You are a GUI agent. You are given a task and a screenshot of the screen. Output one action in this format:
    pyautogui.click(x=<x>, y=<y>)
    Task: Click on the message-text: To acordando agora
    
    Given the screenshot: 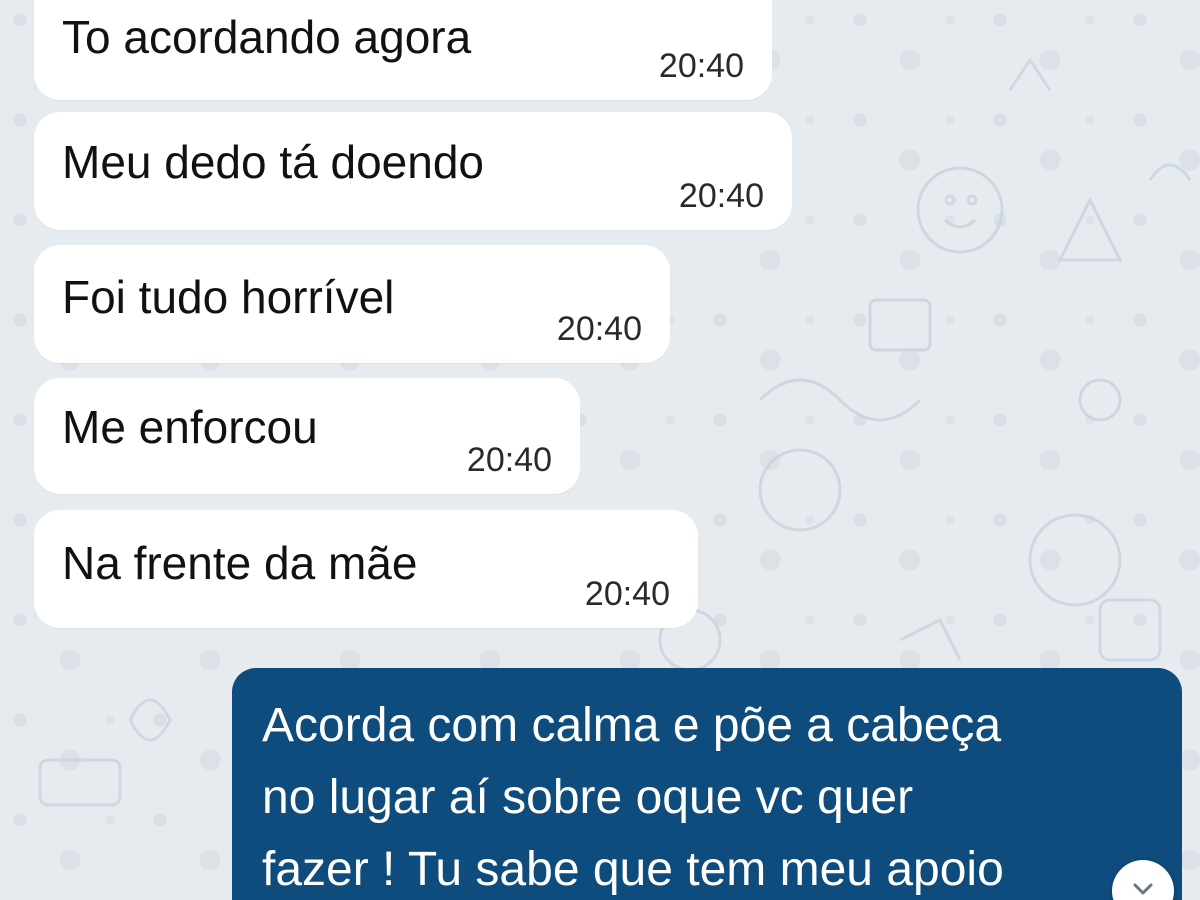 What is the action you would take?
    pyautogui.click(x=267, y=37)
    